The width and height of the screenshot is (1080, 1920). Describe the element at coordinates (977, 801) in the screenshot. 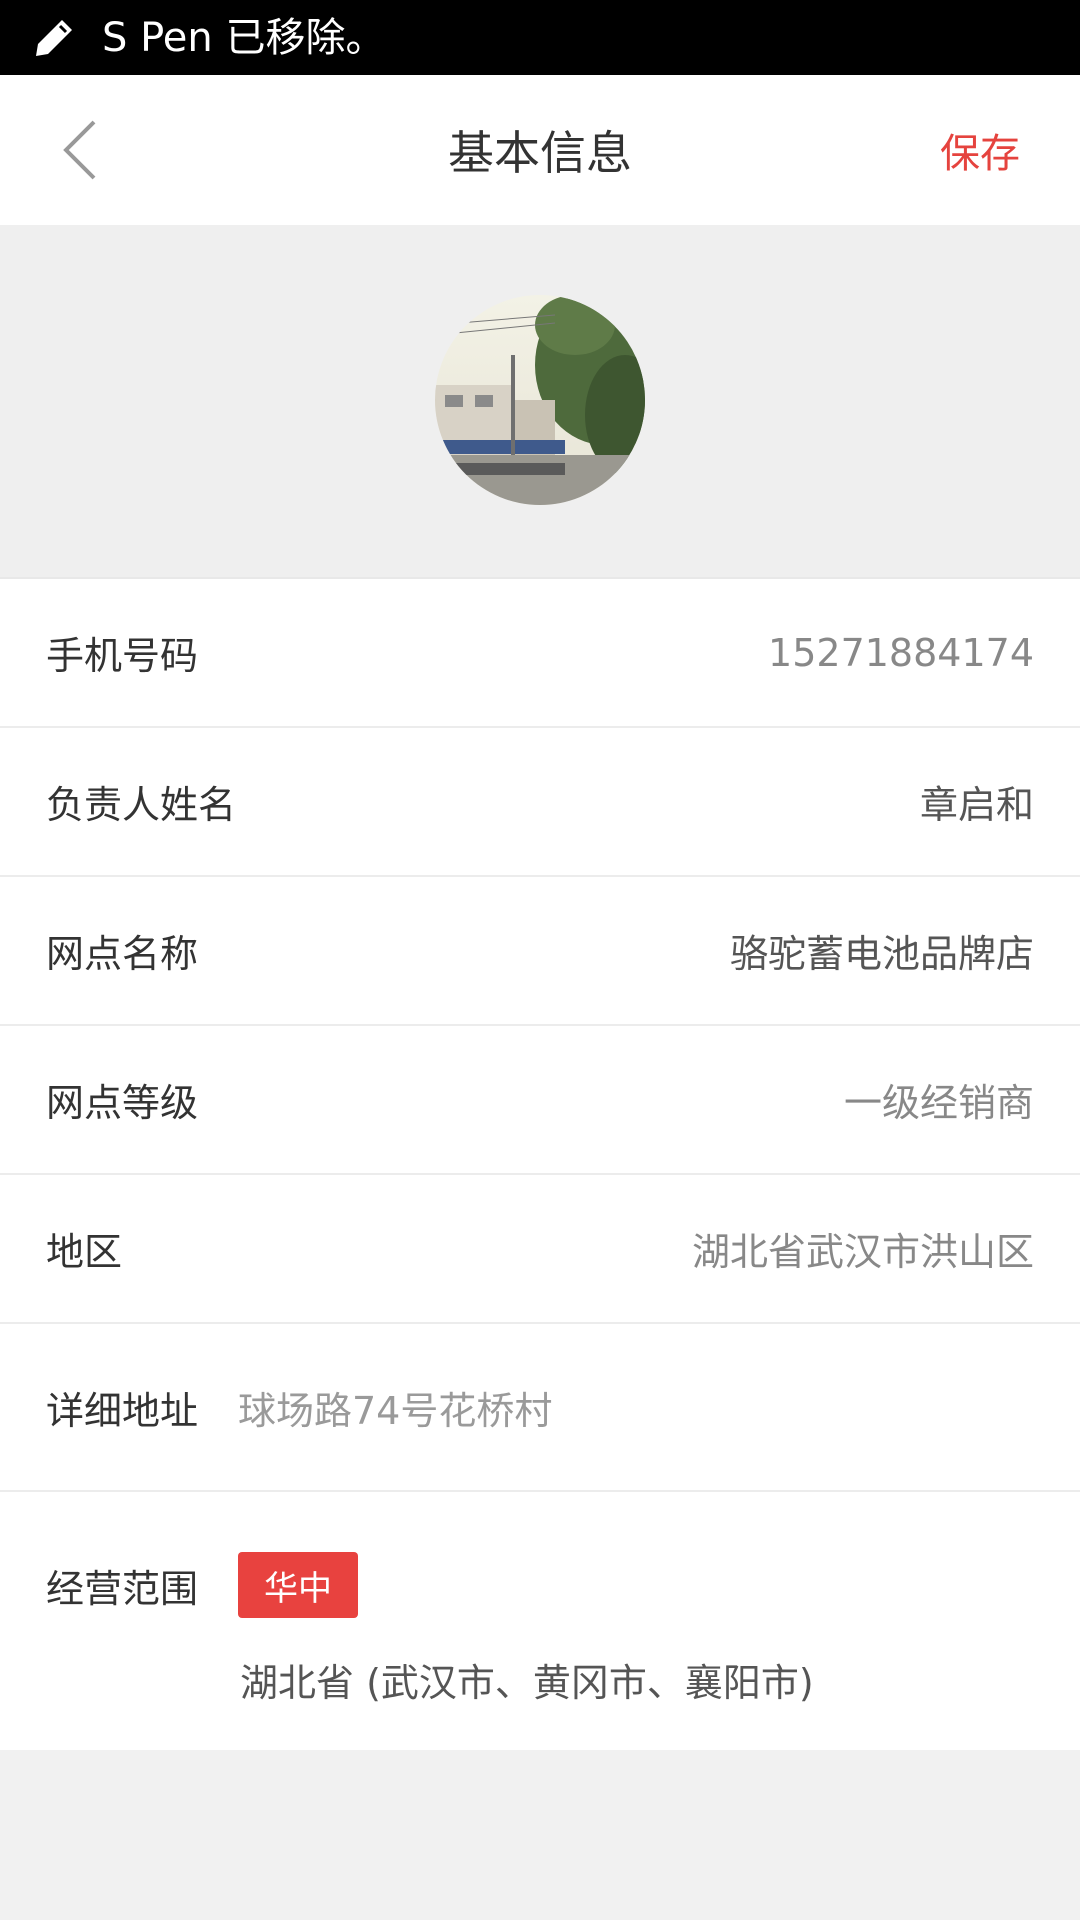

I see `owner-value: 章启和` at that location.